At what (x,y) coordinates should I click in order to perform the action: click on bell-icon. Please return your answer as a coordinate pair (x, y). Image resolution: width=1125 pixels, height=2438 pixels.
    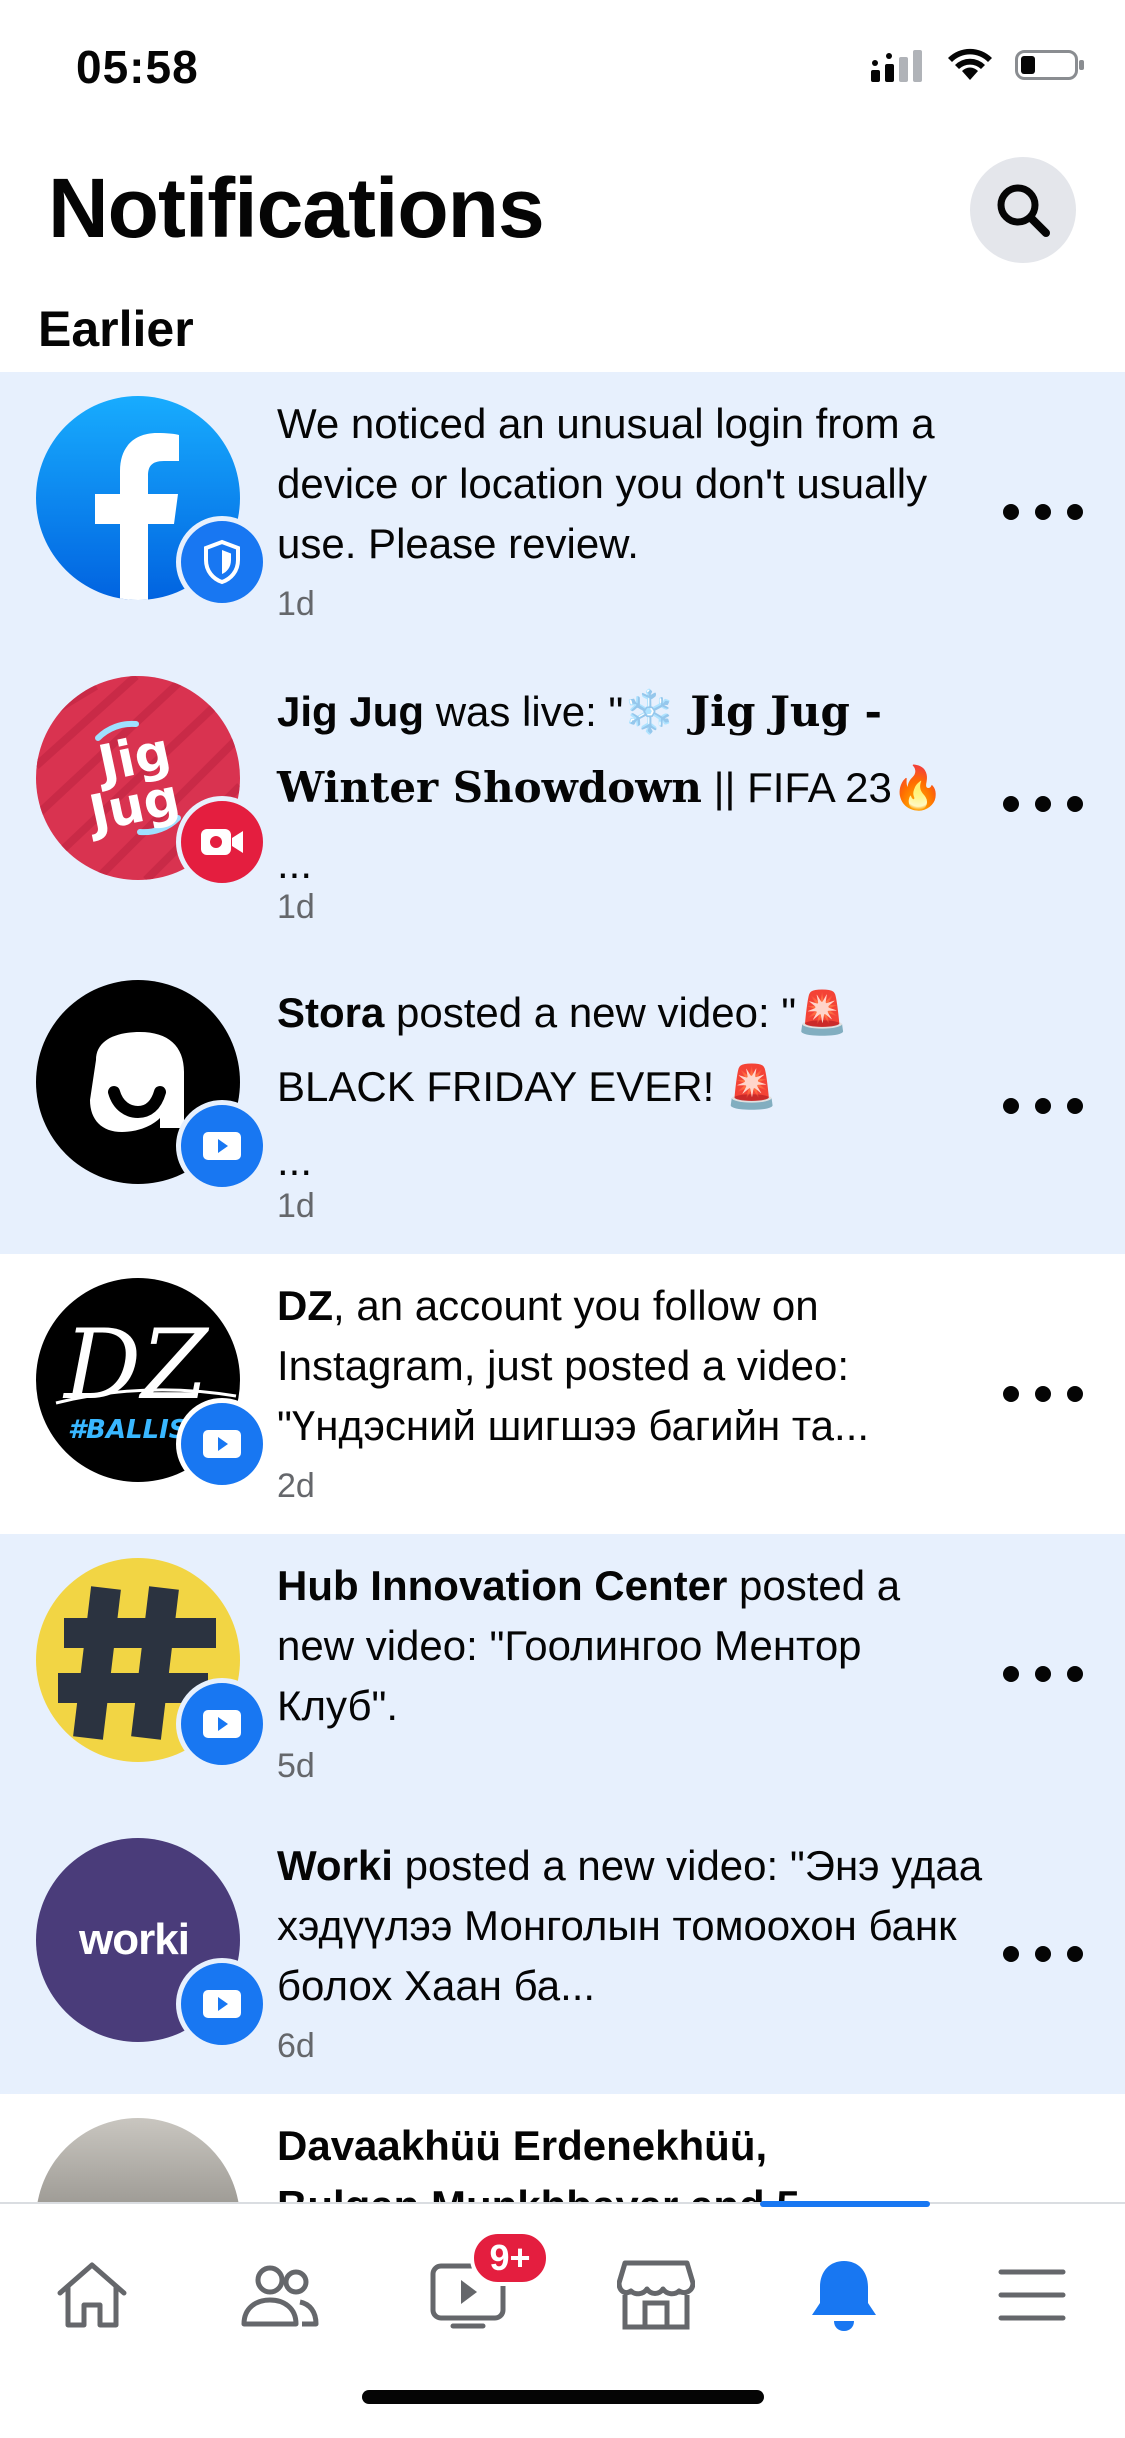
    Looking at the image, I should click on (844, 2296).